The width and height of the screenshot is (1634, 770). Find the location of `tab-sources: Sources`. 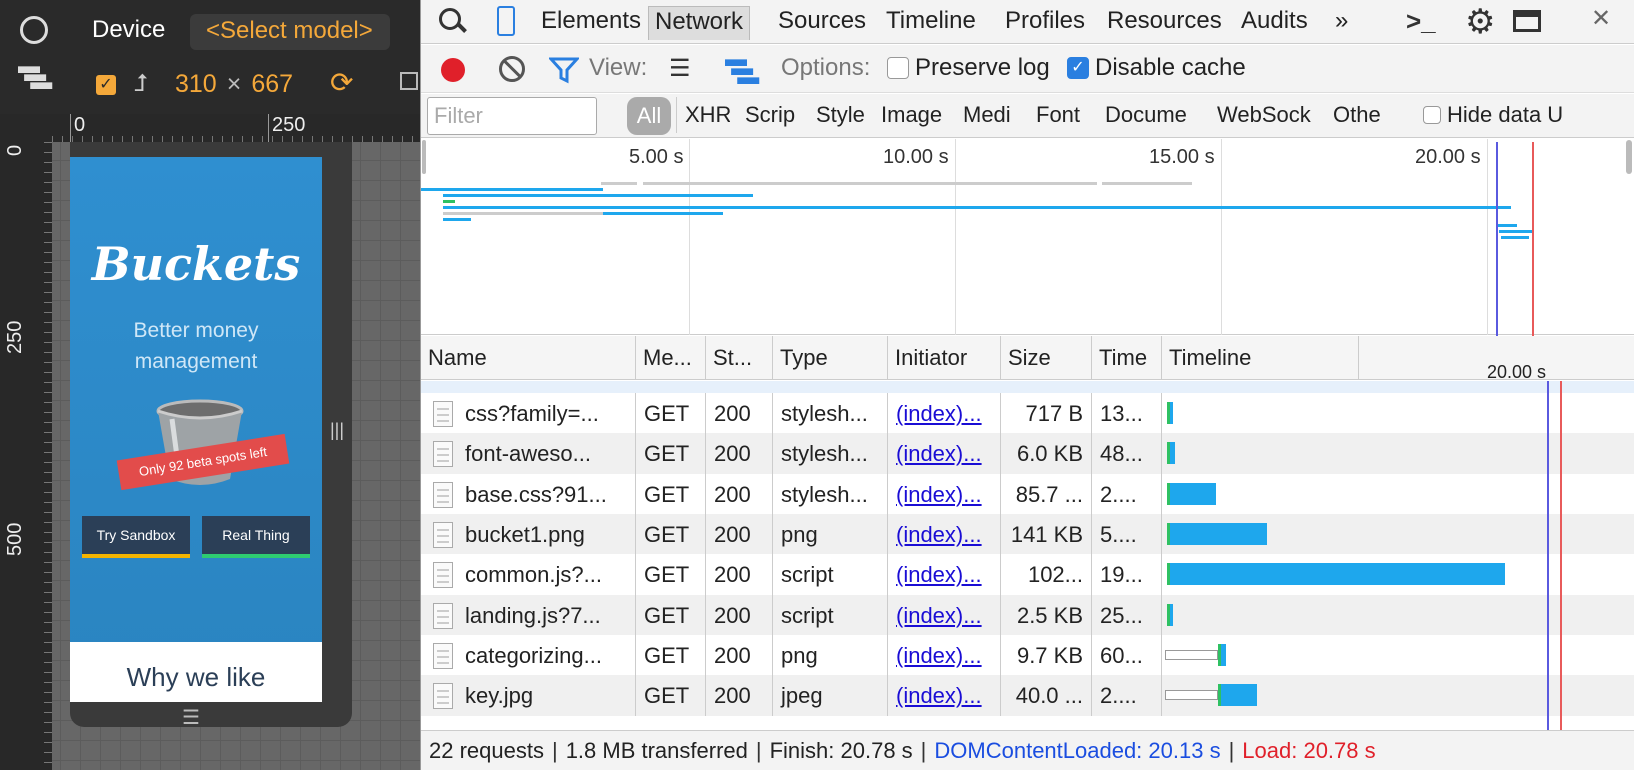

tab-sources: Sources is located at coordinates (822, 23).